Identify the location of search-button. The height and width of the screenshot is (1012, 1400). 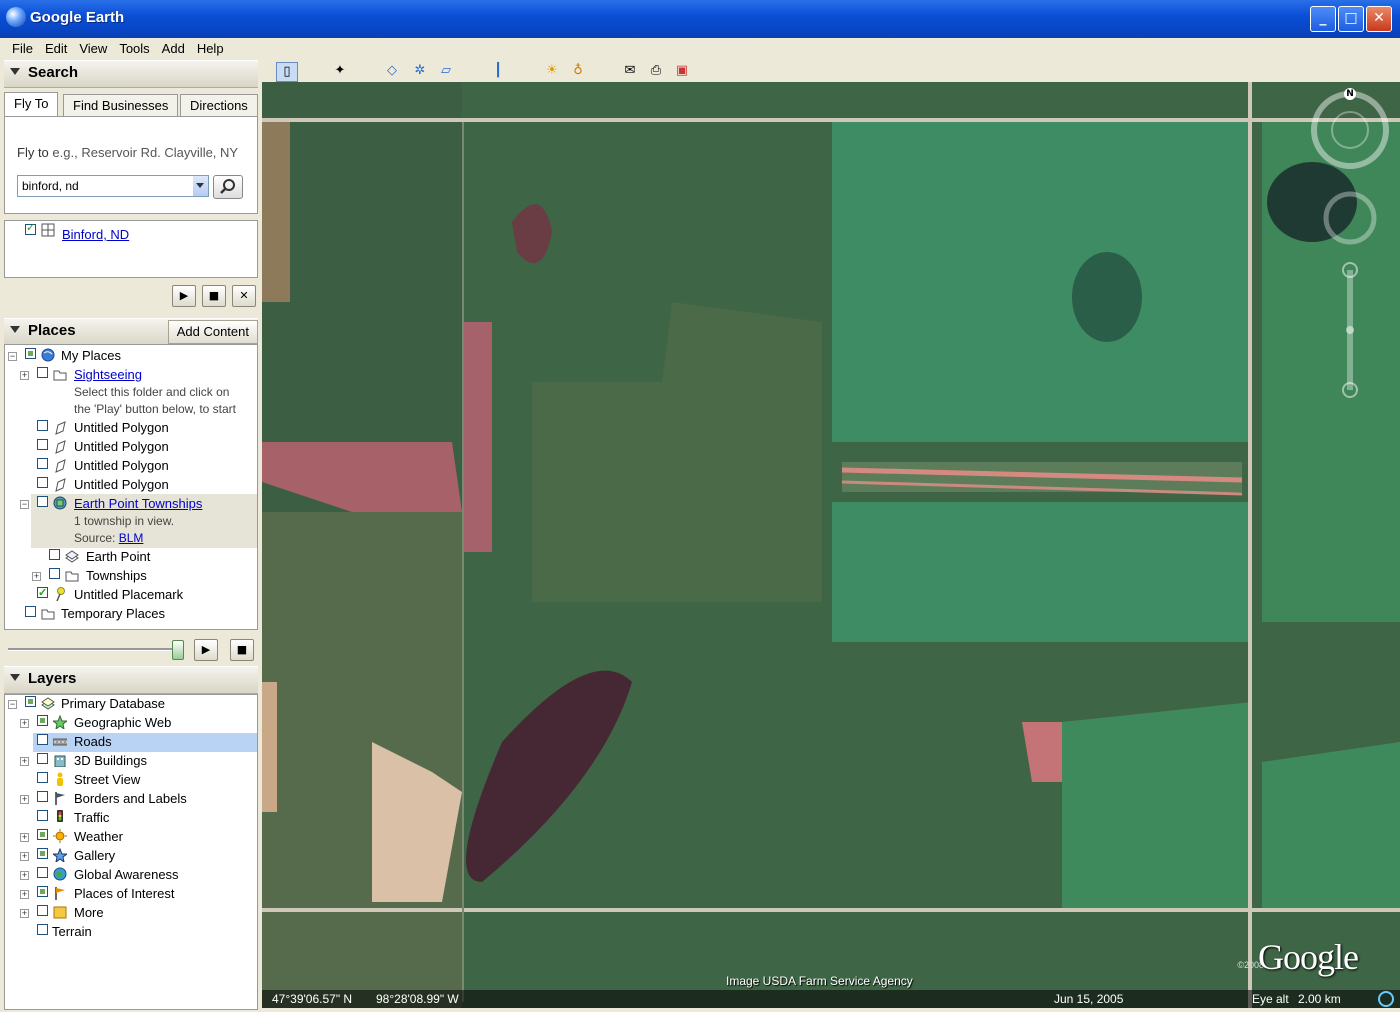
(228, 187).